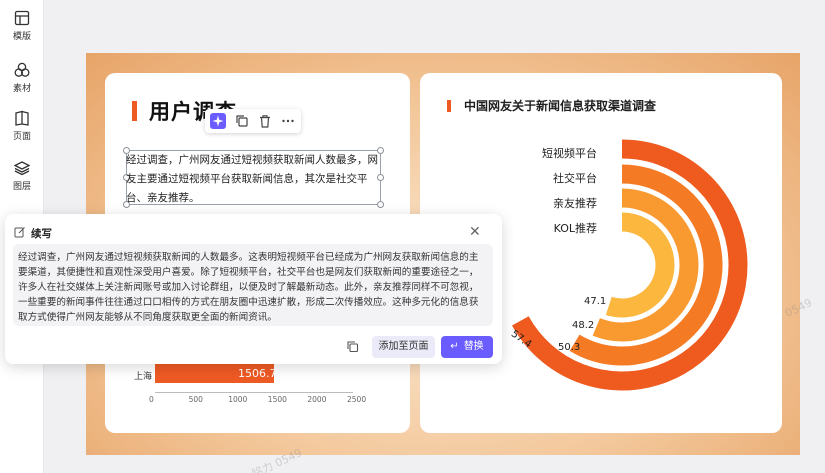 The height and width of the screenshot is (473, 825). I want to click on edit-icon, so click(19, 232).